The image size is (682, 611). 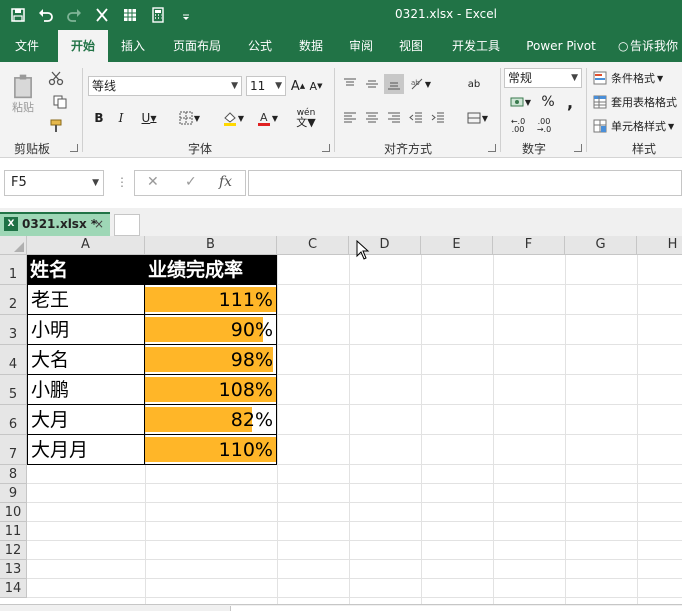 I want to click on formula-bar-grip: ⋮, so click(x=122, y=182).